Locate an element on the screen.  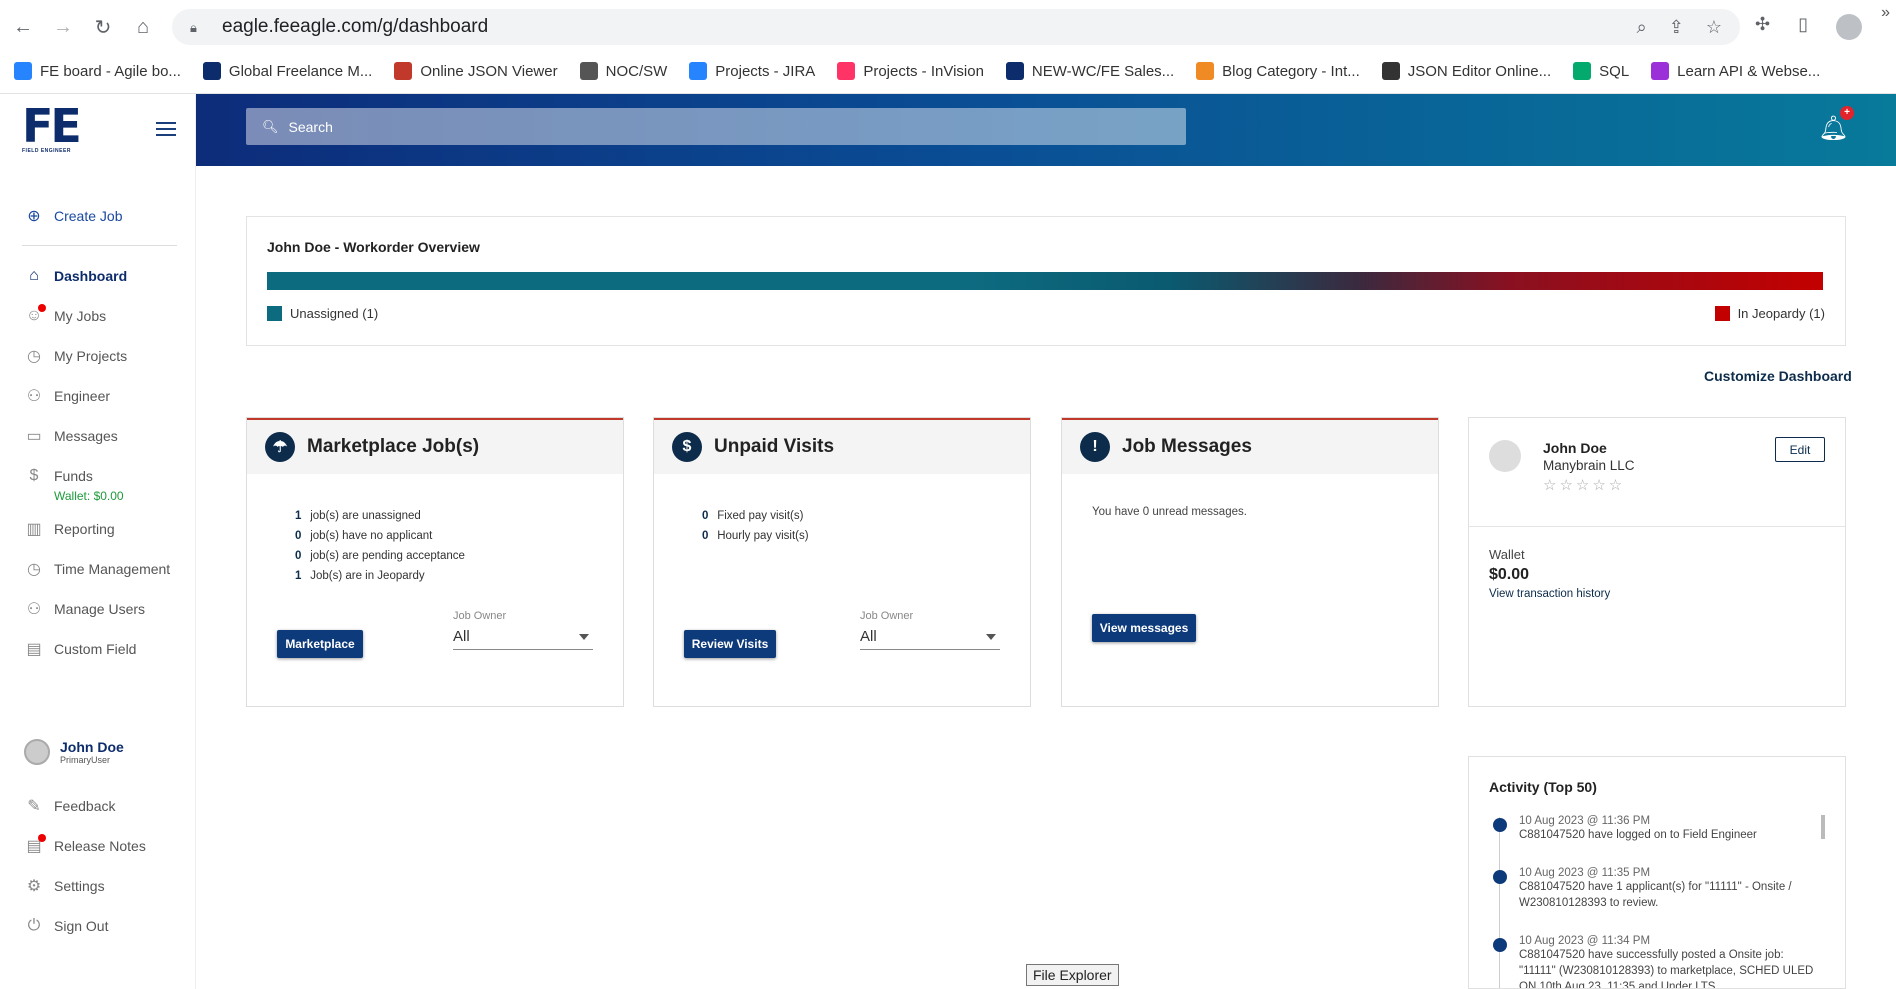
fe-logo-icon is located at coordinates (211, 71).